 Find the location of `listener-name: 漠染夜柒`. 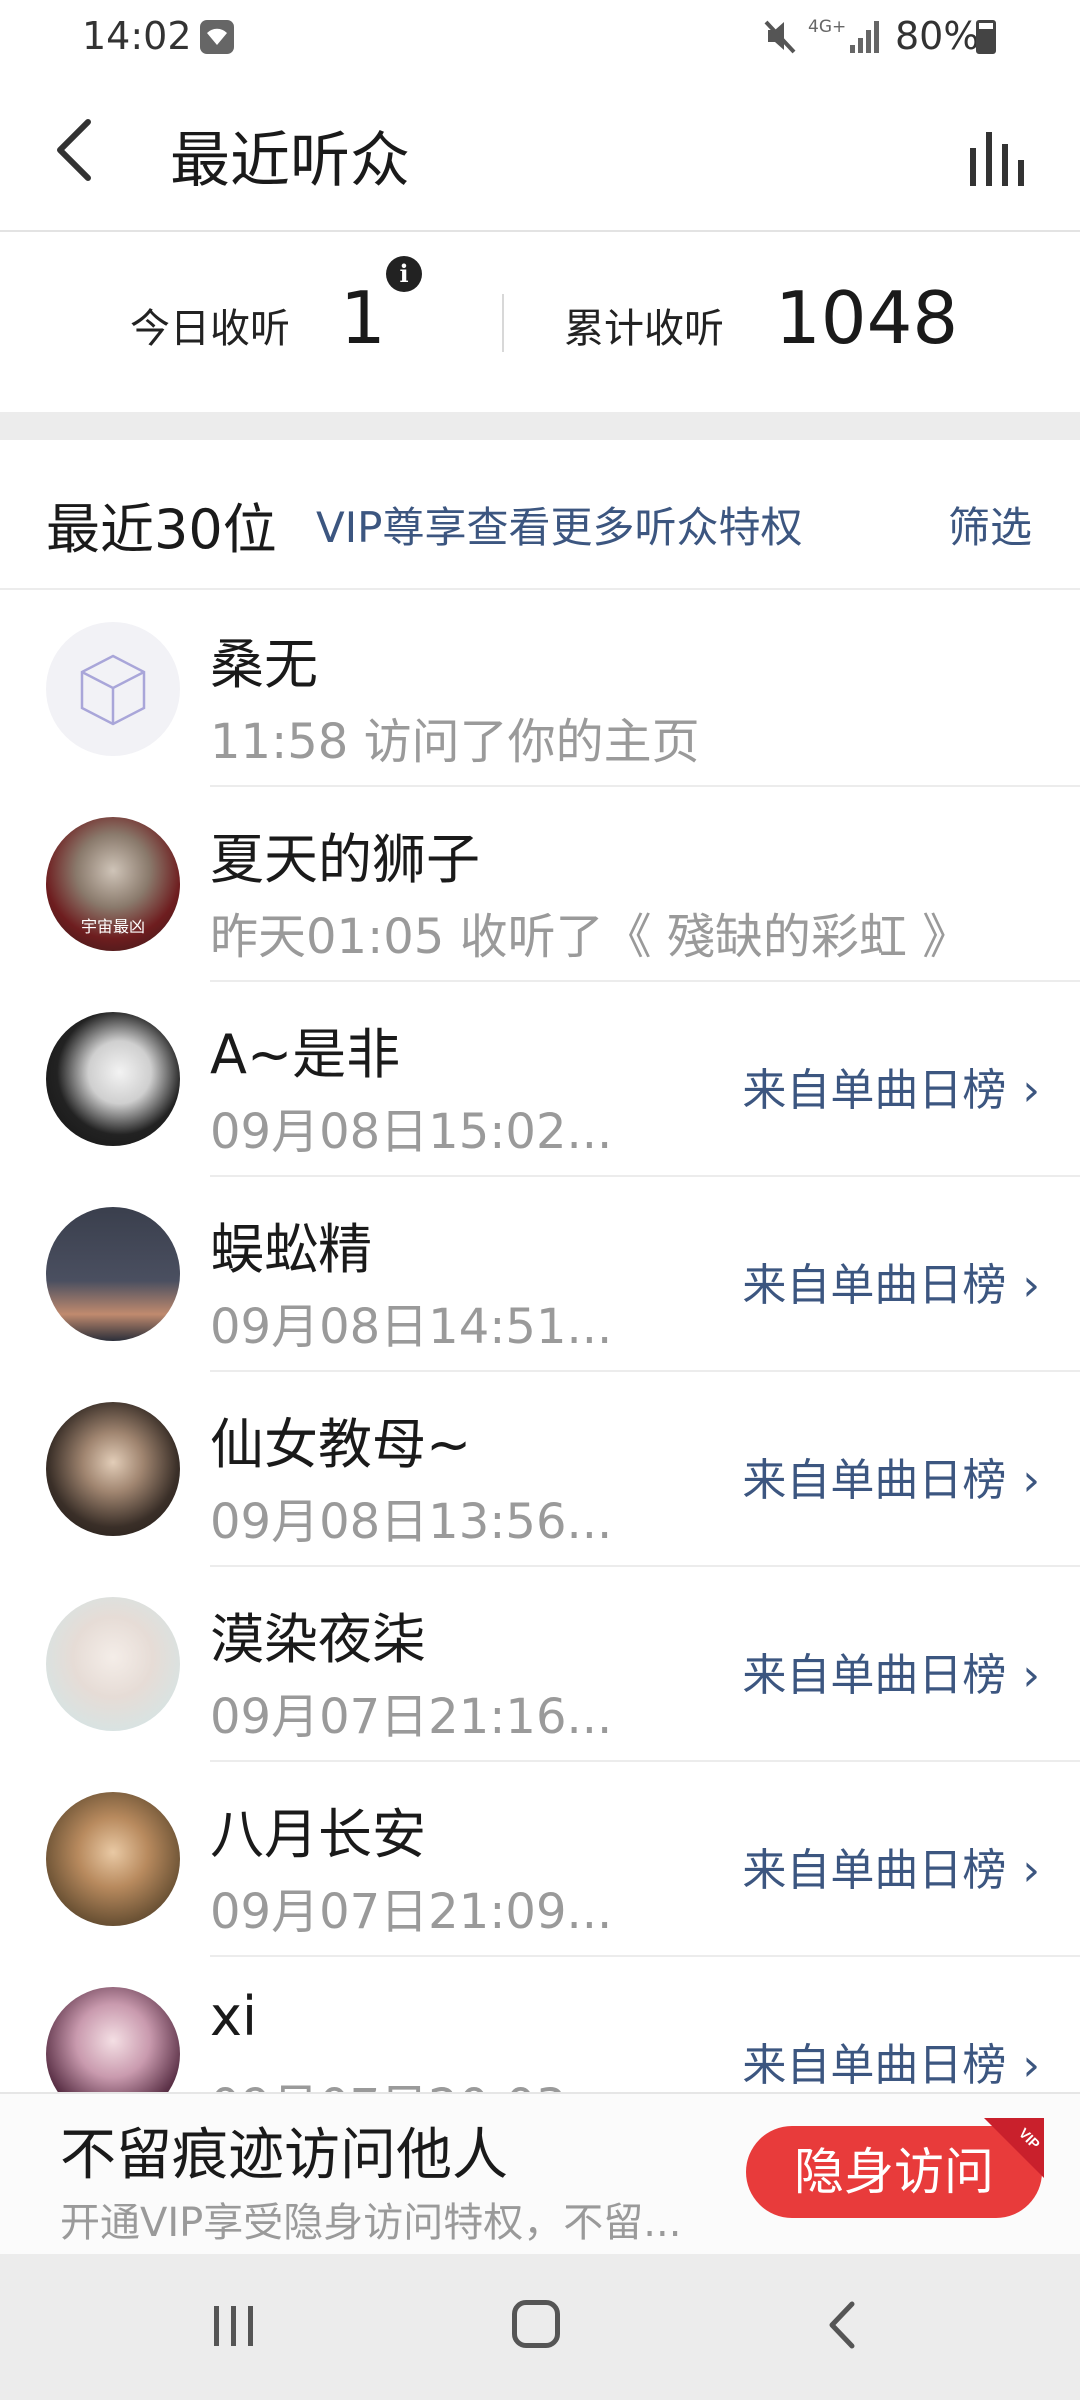

listener-name: 漠染夜柒 is located at coordinates (318, 1639).